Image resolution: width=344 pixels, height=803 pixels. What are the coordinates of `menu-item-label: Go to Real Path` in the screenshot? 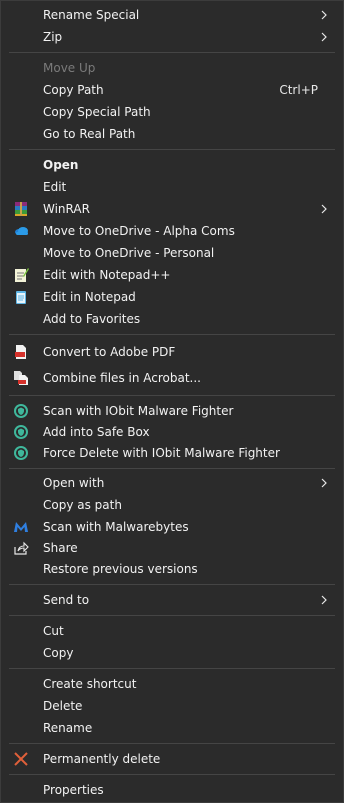 It's located at (89, 134).